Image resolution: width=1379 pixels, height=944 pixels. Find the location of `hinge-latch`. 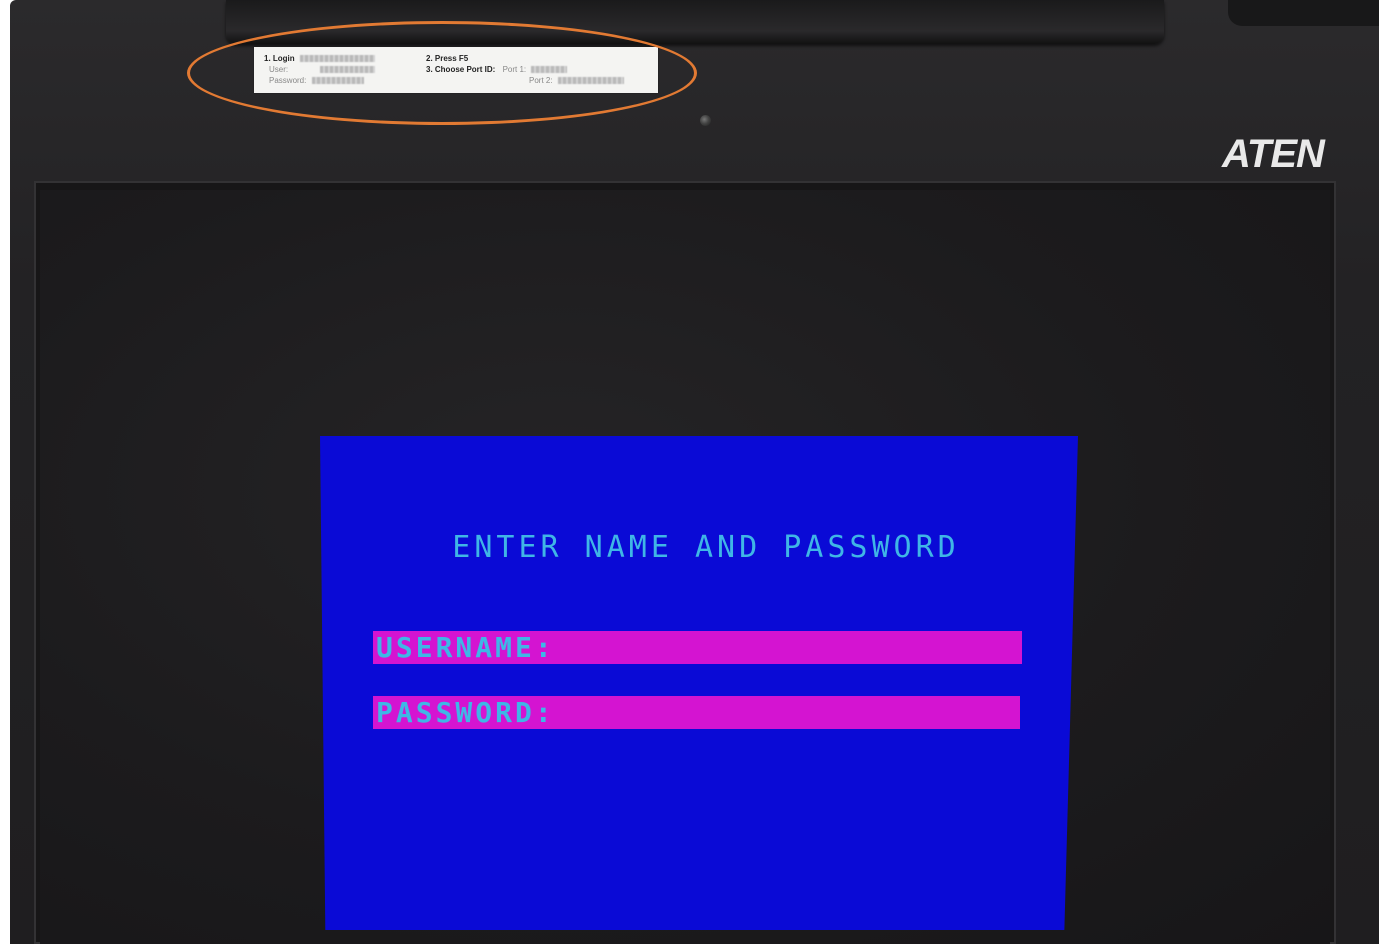

hinge-latch is located at coordinates (1303, 13).